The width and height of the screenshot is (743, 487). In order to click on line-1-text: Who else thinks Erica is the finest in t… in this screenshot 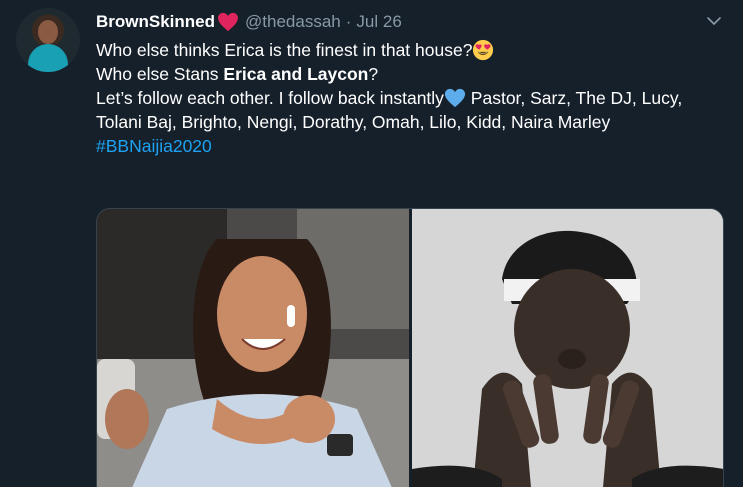, I will do `click(284, 50)`.